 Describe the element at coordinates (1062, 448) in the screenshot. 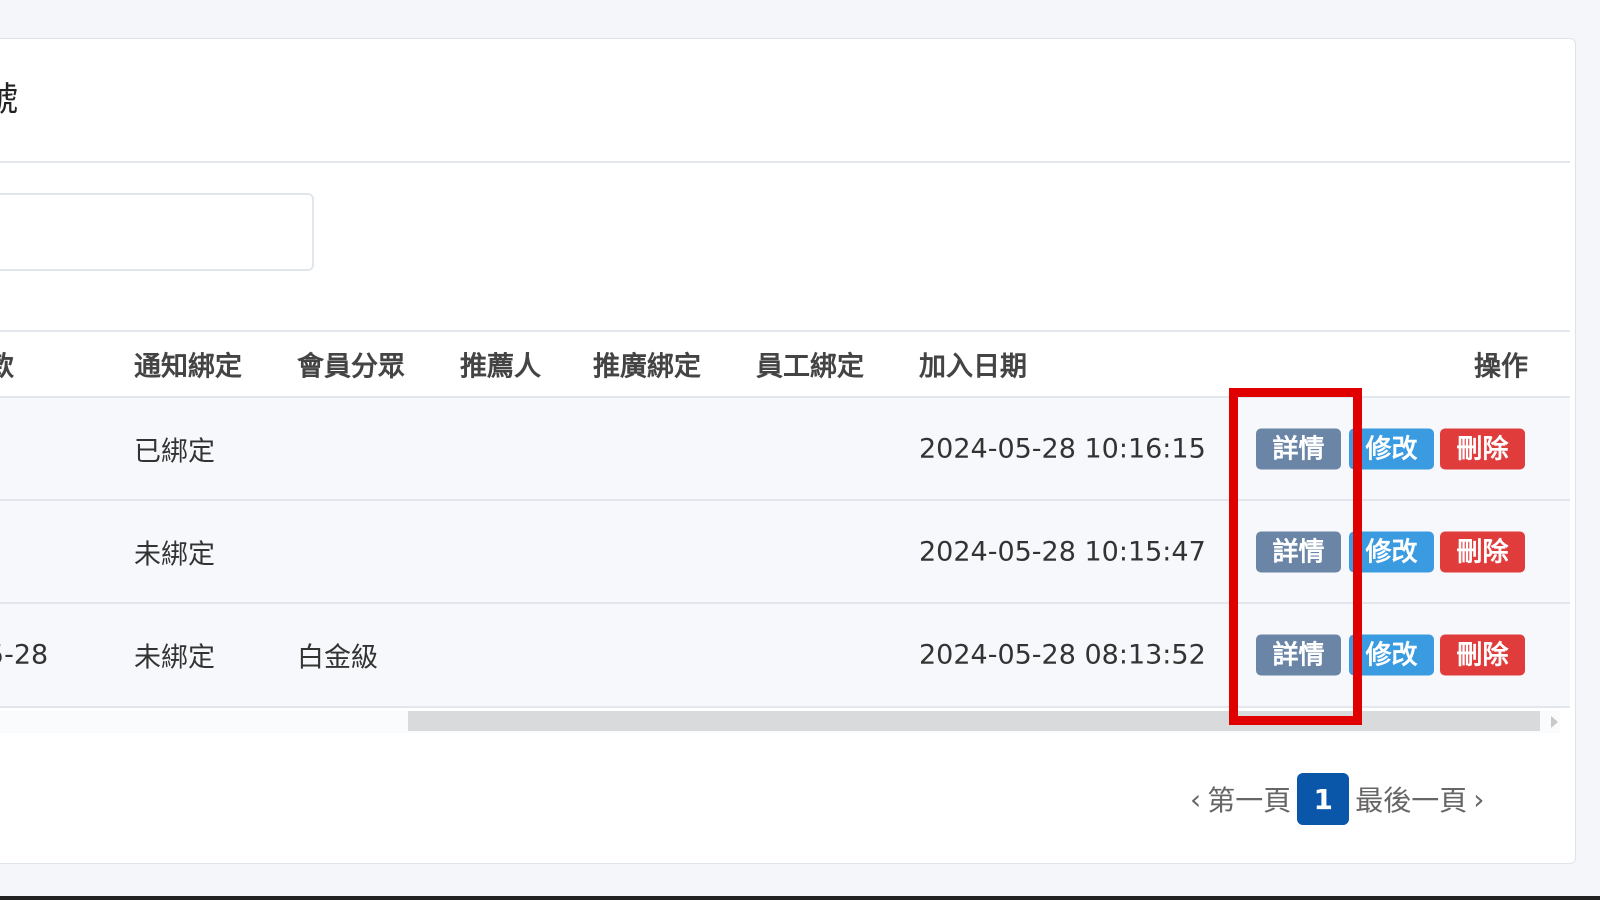

I see `cell-joined: 2024-05-28 10:16:15` at that location.